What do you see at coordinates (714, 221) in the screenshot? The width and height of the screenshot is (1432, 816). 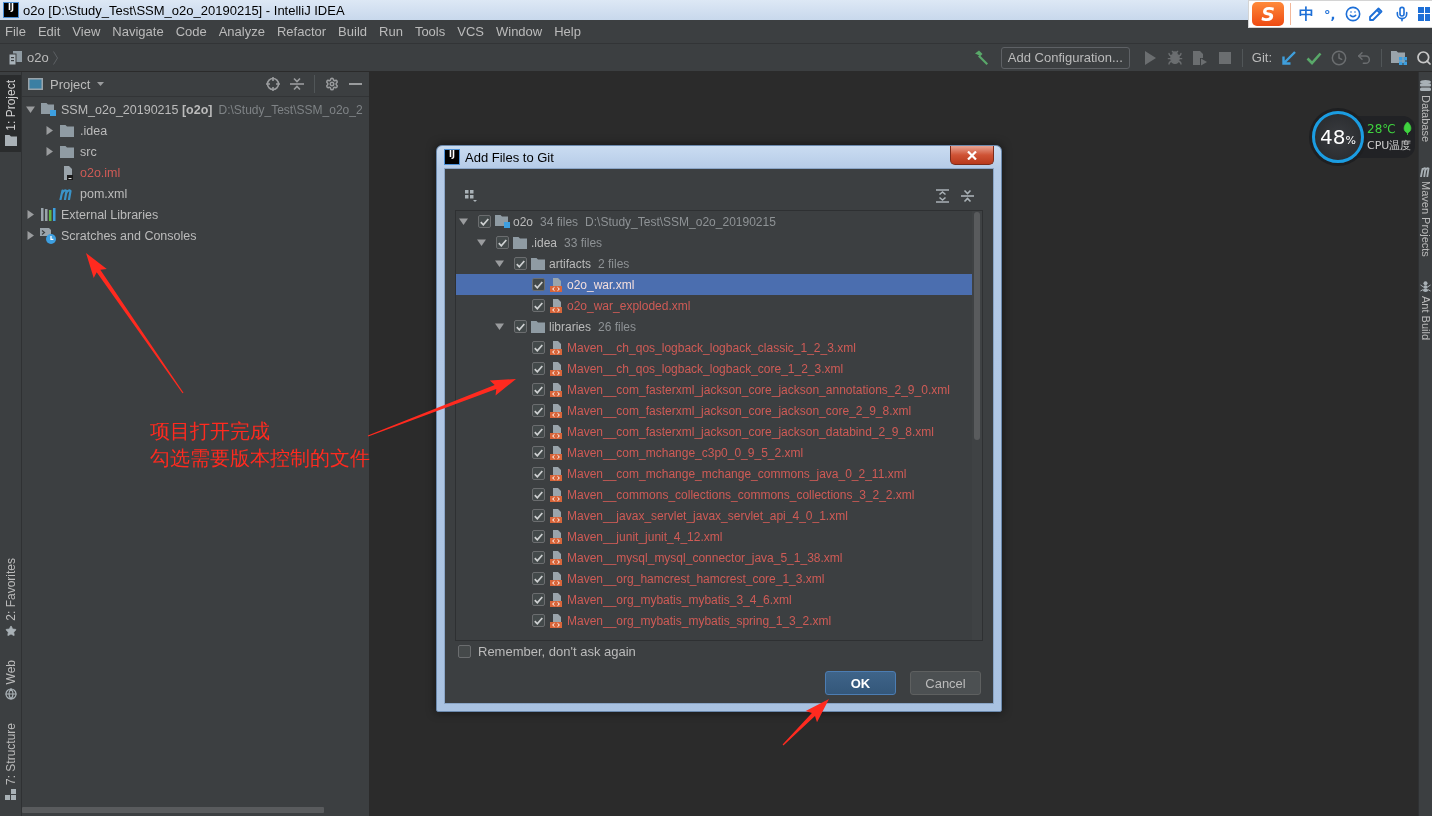 I see `tree-row: o2o 34 files D:\Study_Test\SSM_o2o_20190215` at bounding box center [714, 221].